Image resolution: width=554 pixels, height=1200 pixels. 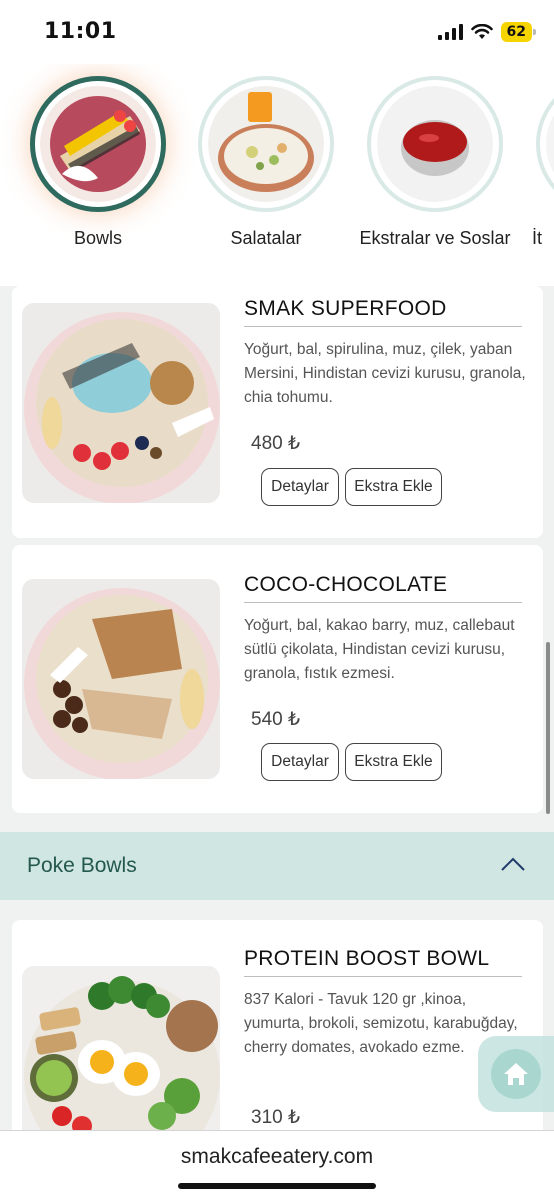 What do you see at coordinates (277, 866) in the screenshot?
I see `poke-bowls-section-header: Poke Bowls` at bounding box center [277, 866].